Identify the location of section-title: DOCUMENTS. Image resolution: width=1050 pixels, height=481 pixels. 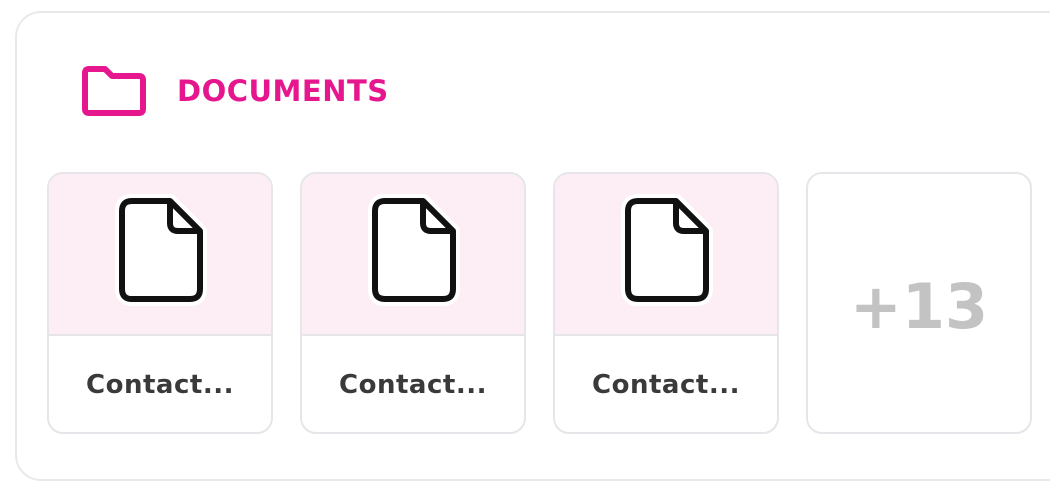
(283, 91).